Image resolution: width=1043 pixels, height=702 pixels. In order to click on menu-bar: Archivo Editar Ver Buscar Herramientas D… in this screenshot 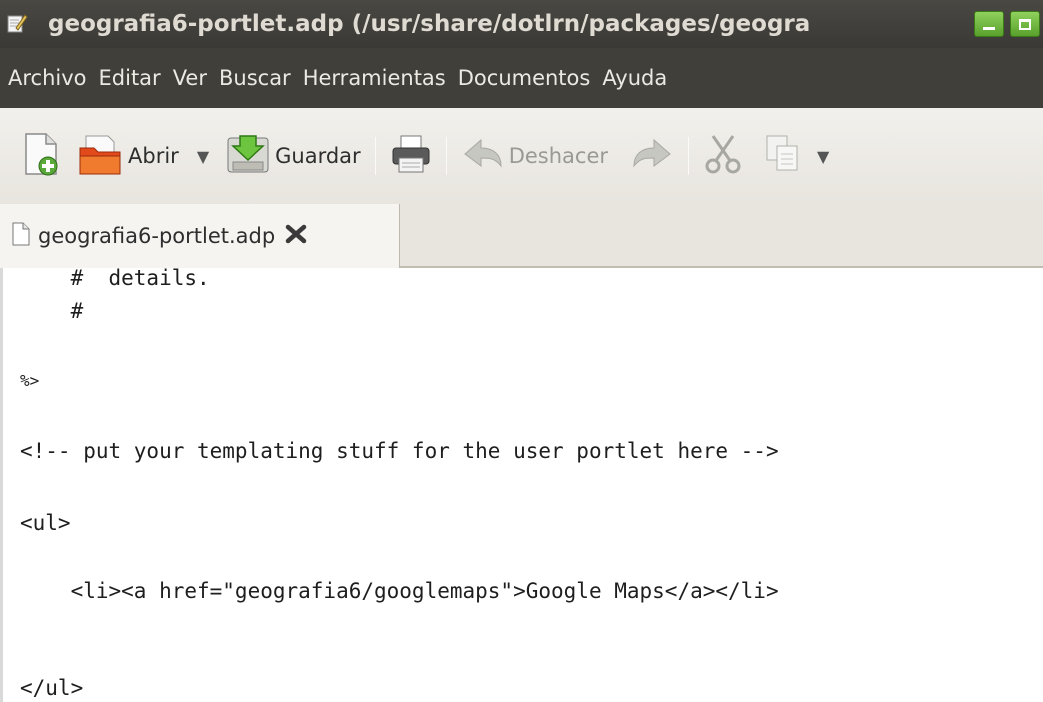, I will do `click(521, 78)`.